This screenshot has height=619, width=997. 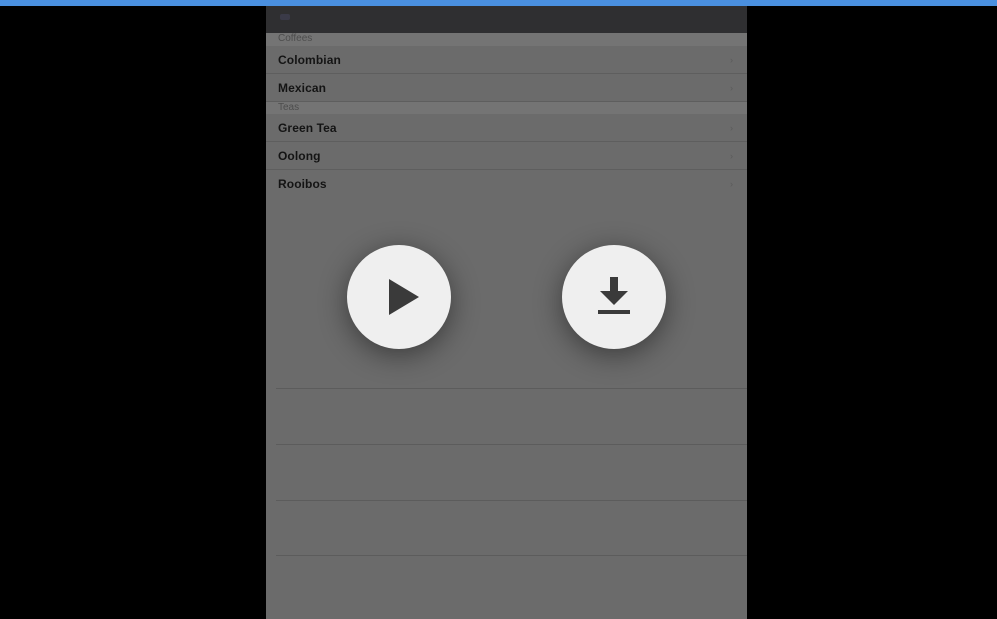 I want to click on back-icon, so click(x=285, y=17).